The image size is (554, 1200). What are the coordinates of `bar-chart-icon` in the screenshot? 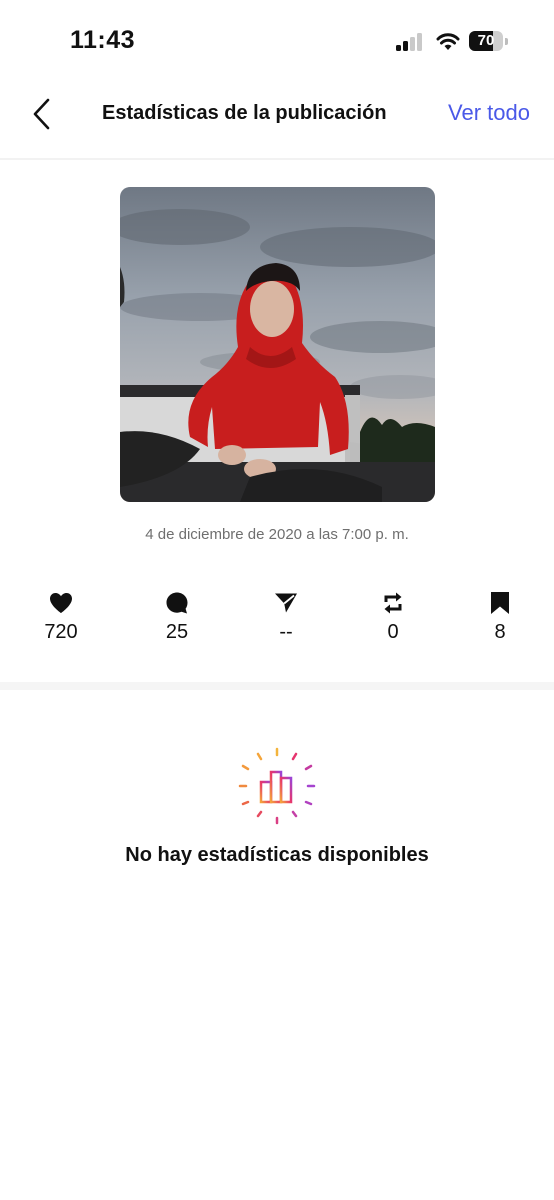 It's located at (277, 786).